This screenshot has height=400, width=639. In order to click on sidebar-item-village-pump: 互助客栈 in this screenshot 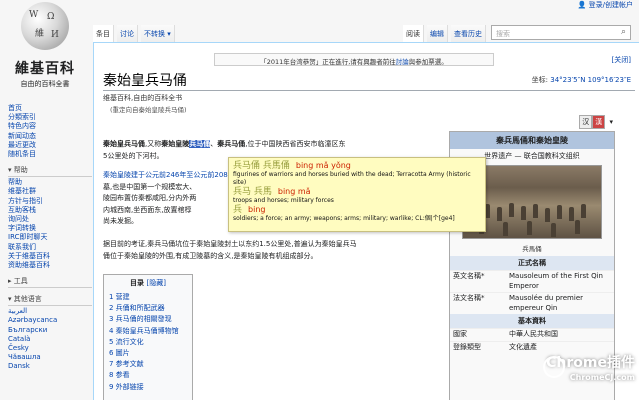, I will do `click(50, 210)`.